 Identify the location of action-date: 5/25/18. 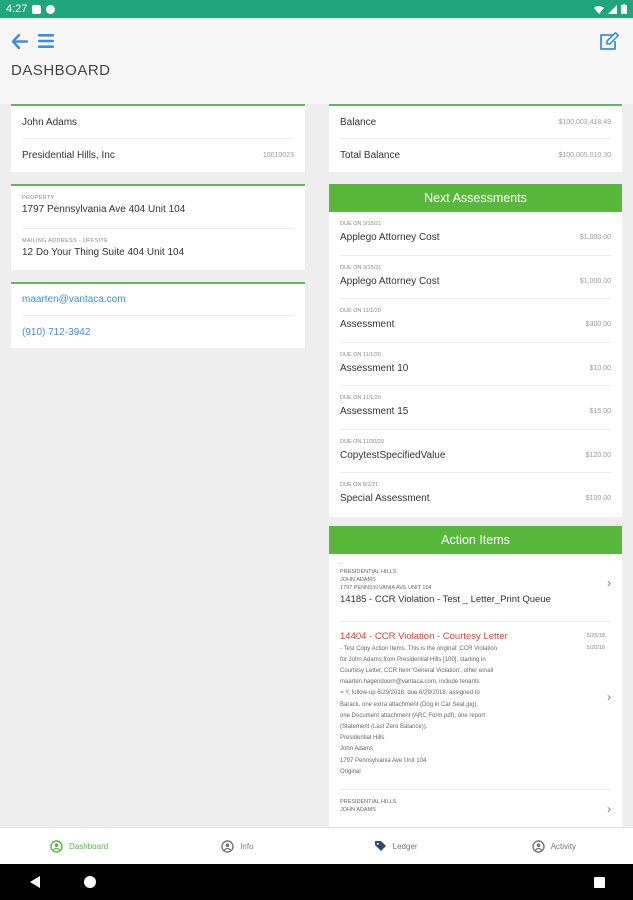
(595, 635).